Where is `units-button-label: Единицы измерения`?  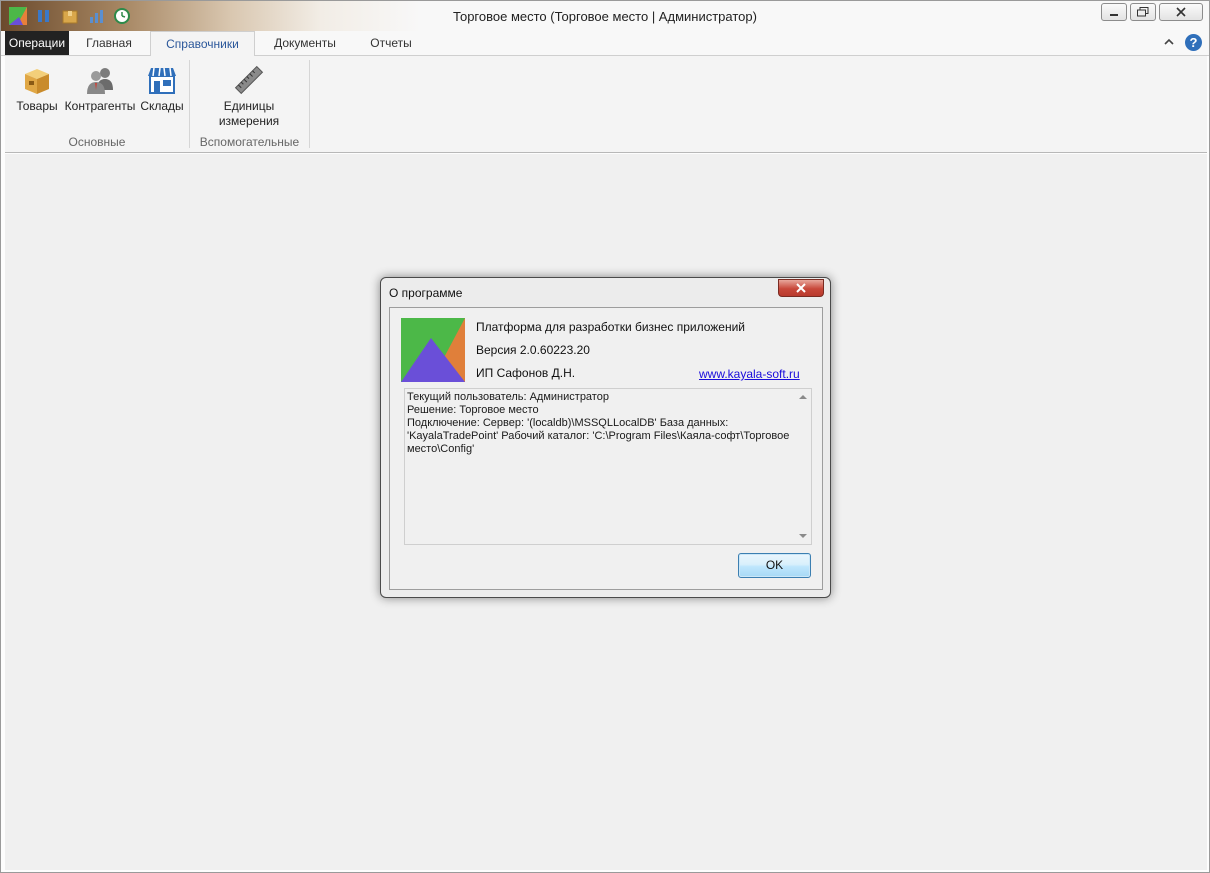
units-button-label: Единицы измерения is located at coordinates (249, 113).